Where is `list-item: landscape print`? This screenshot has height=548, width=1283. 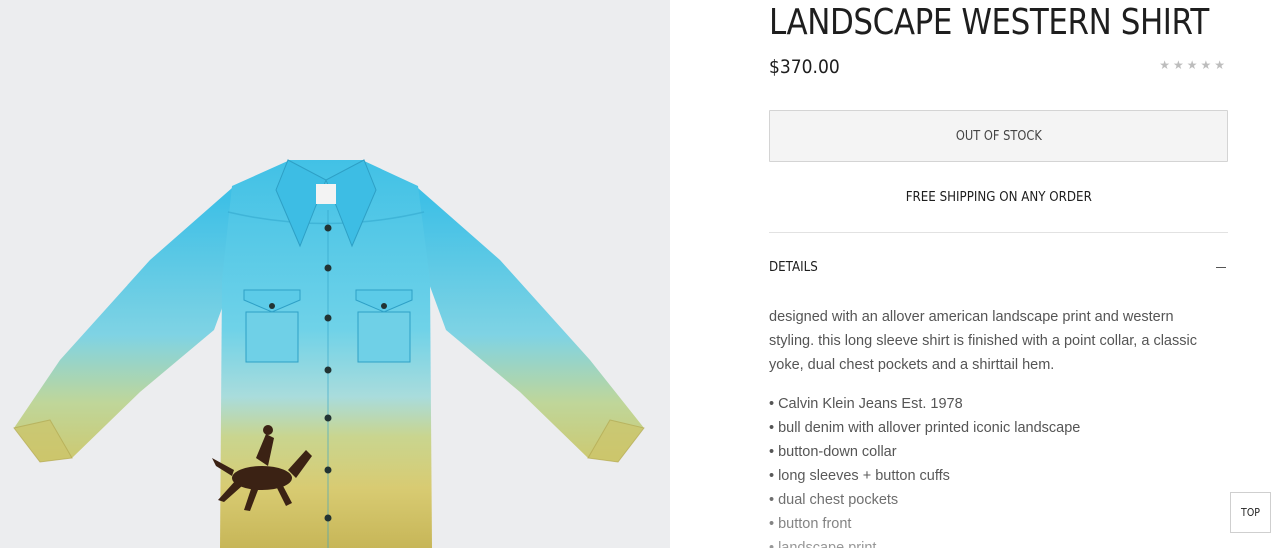
list-item: landscape print is located at coordinates (989, 542).